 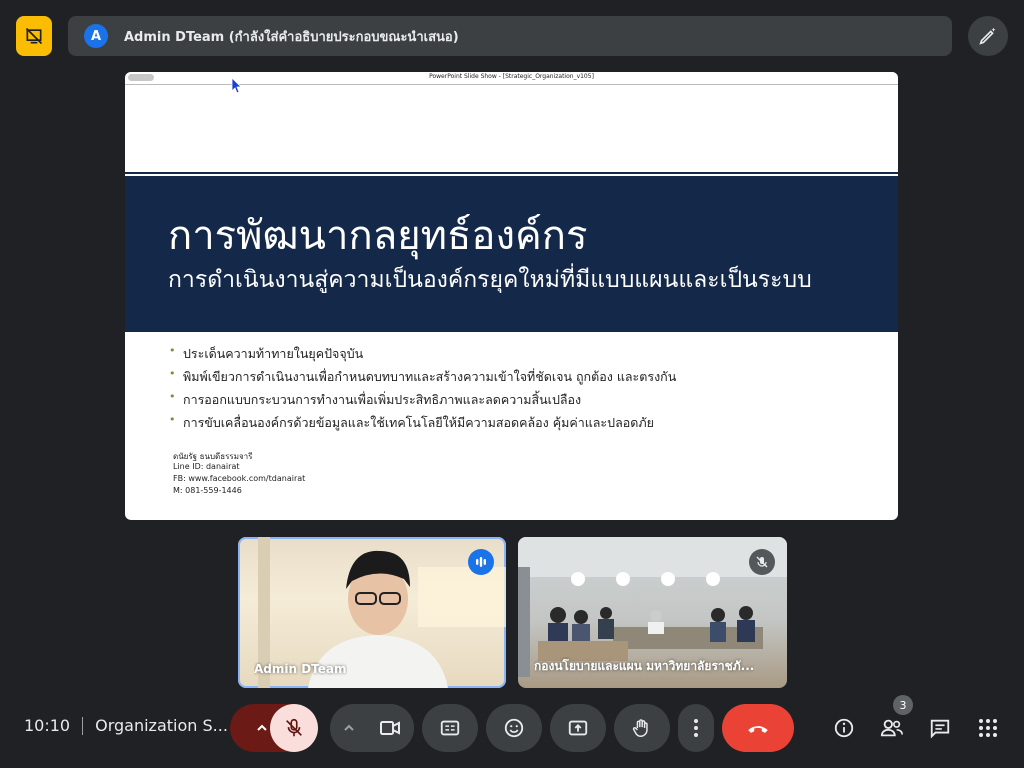 I want to click on meeting-details-button, so click(x=844, y=728).